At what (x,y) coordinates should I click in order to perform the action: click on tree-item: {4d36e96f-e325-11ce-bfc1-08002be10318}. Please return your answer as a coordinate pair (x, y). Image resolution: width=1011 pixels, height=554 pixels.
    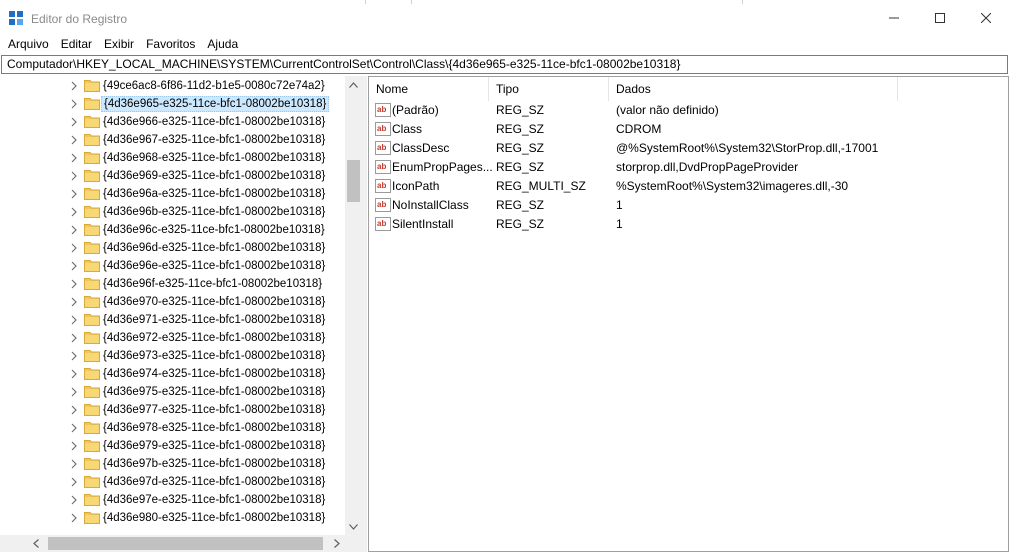
    Looking at the image, I should click on (172, 284).